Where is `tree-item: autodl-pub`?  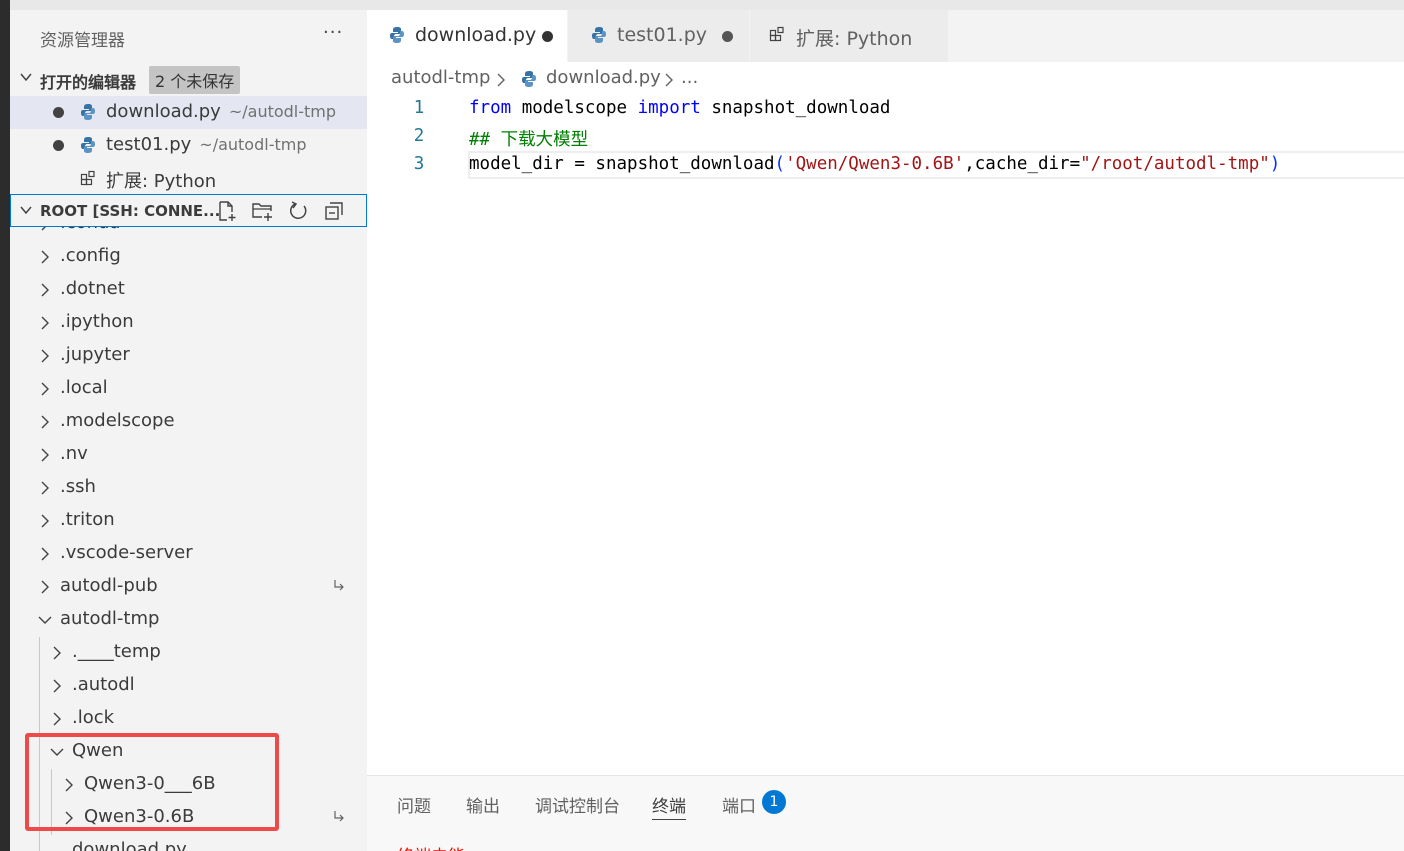
tree-item: autodl-pub is located at coordinates (188, 587).